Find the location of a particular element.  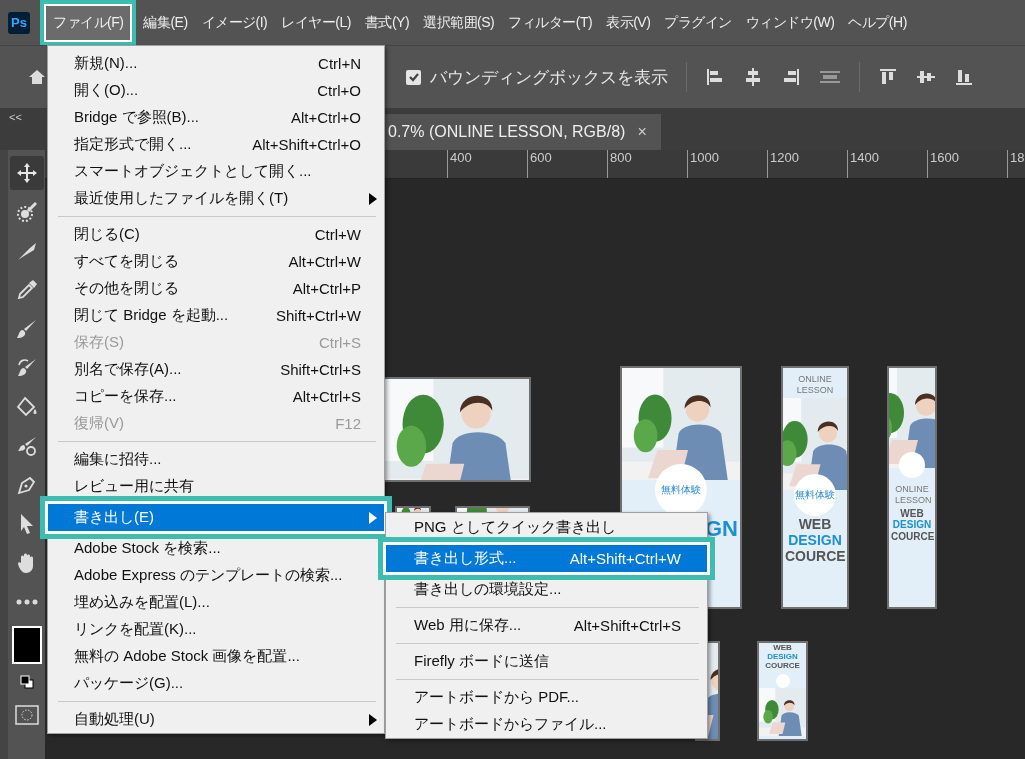

ruler-label: 1200 is located at coordinates (807, 164).